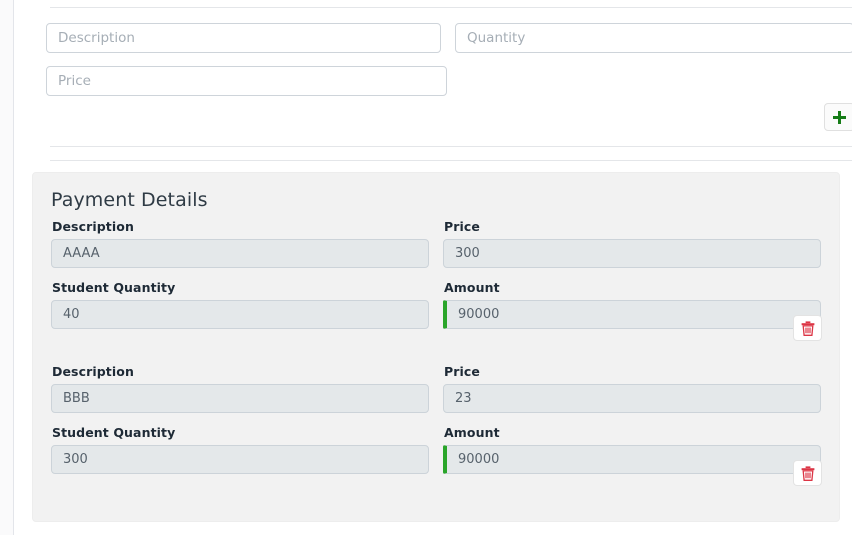  I want to click on add-item-button, so click(838, 117).